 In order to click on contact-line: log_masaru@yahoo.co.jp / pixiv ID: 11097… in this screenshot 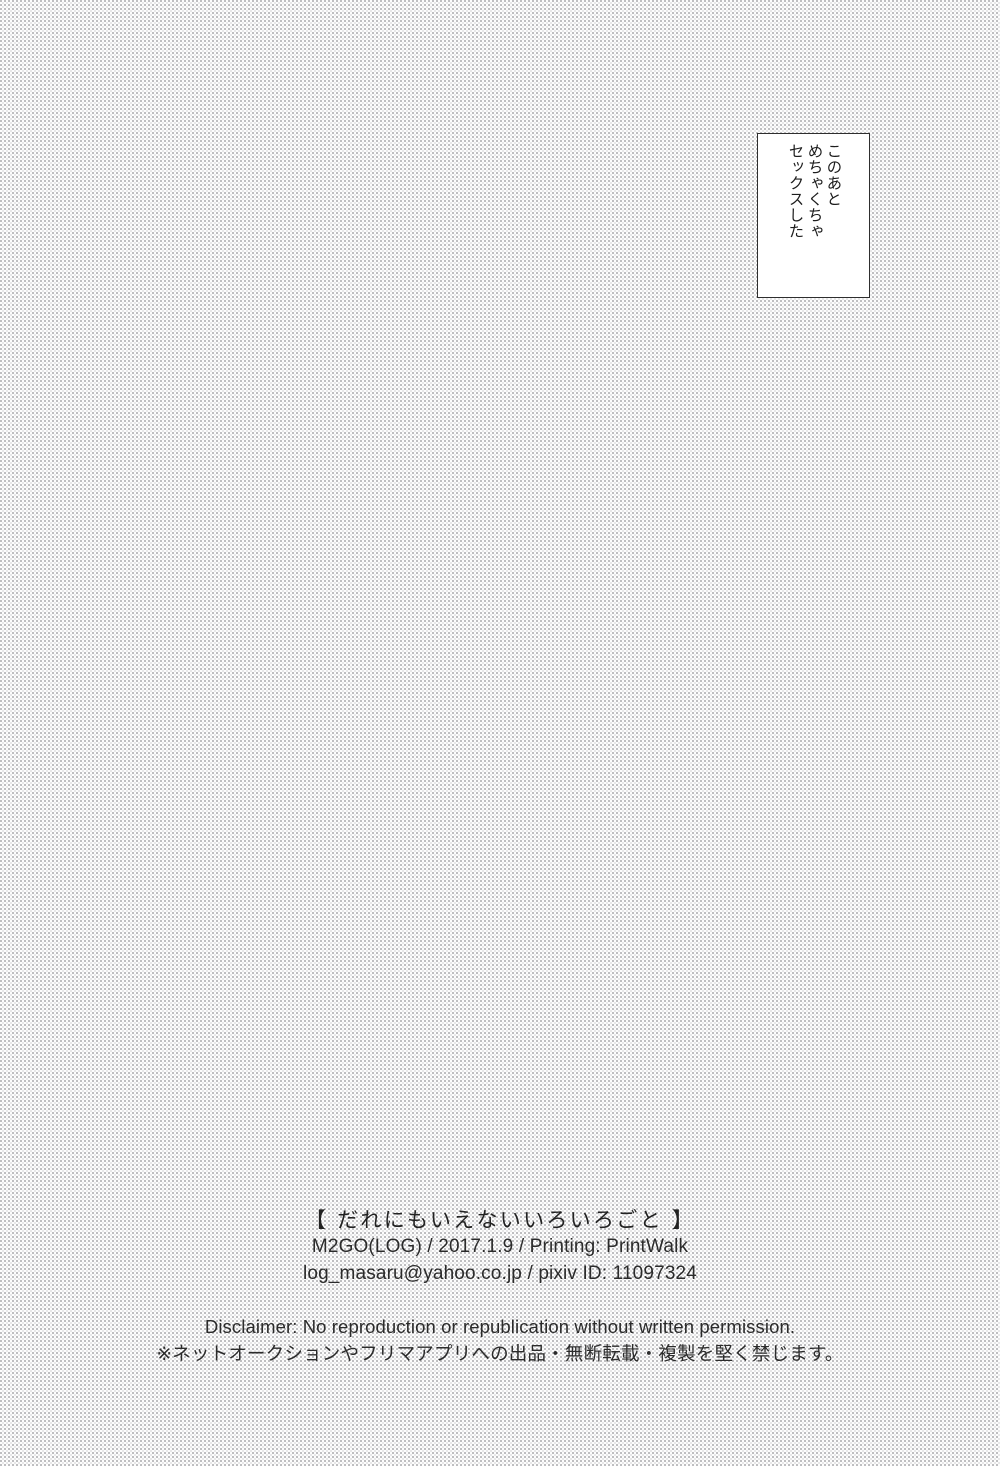, I will do `click(499, 1274)`.